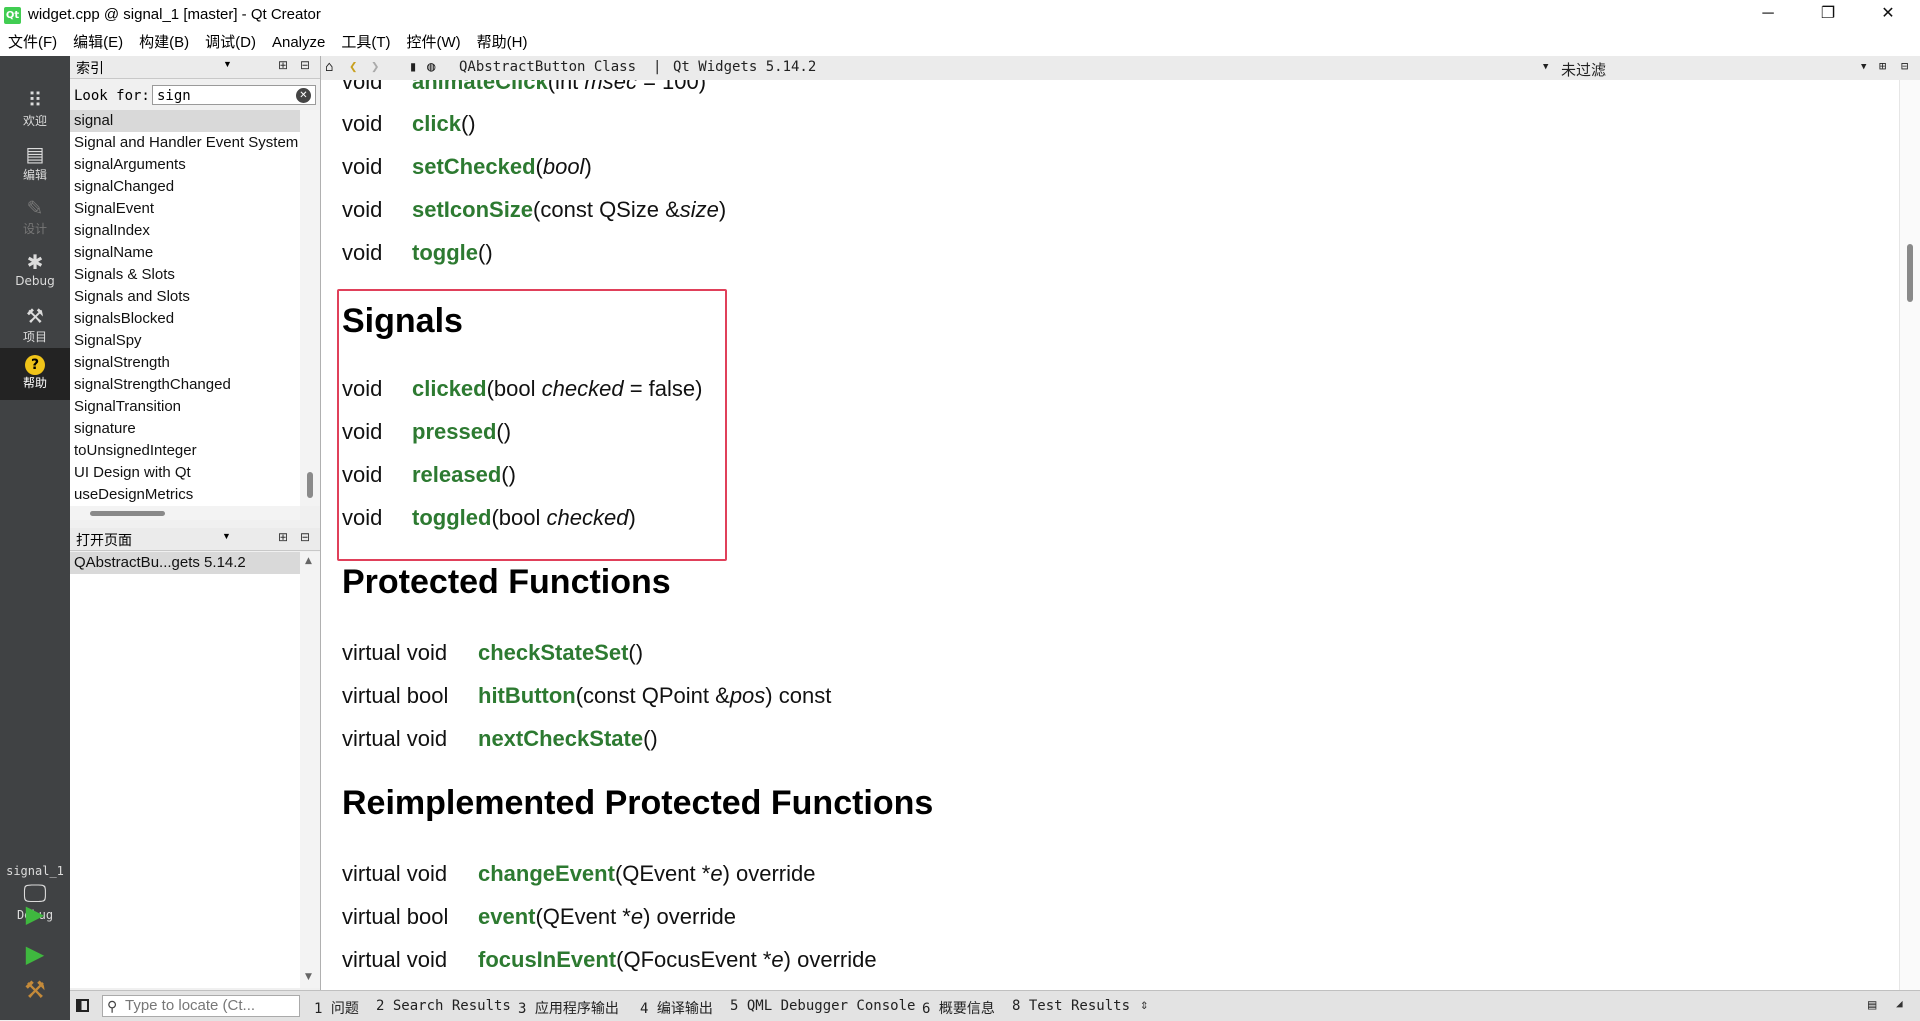  What do you see at coordinates (82, 1005) in the screenshot?
I see `sidebar-toggle-icon` at bounding box center [82, 1005].